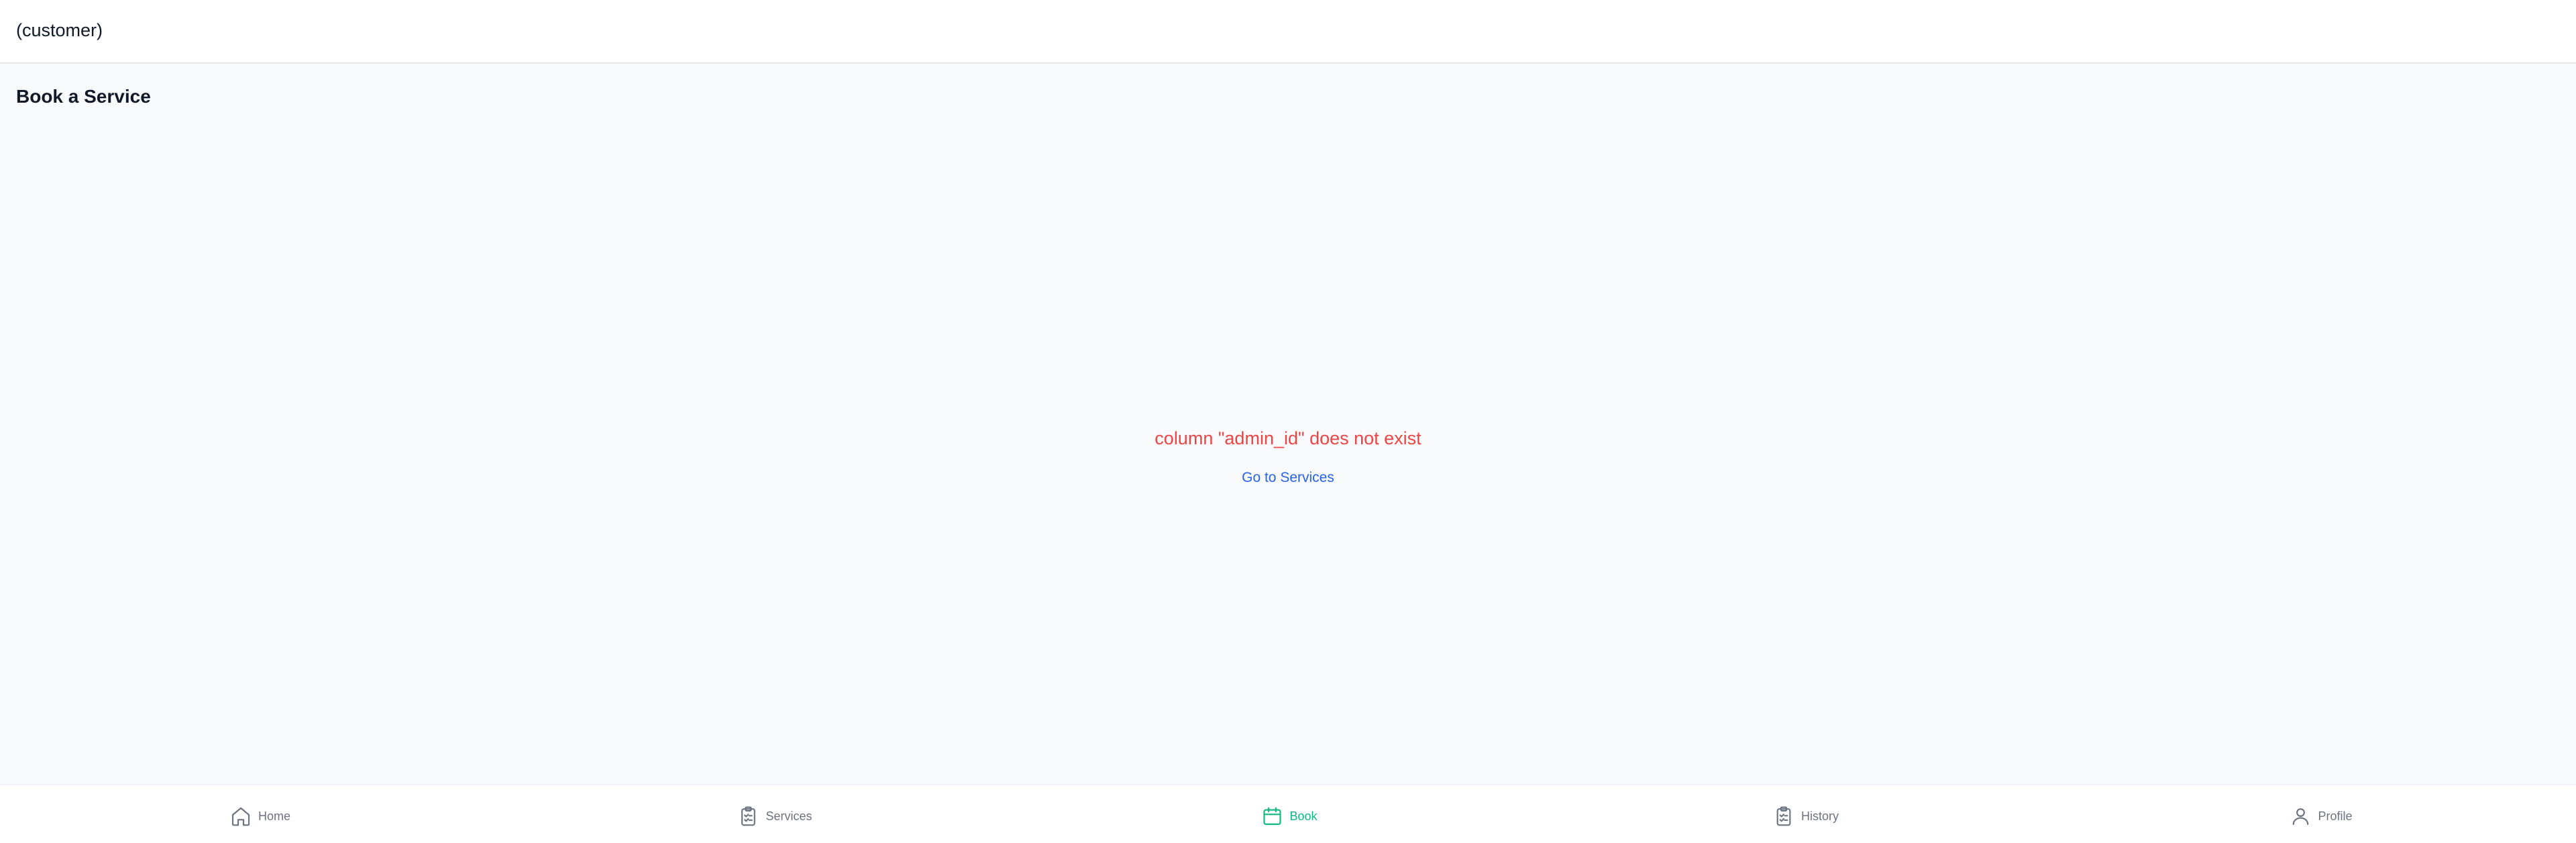 The image size is (2576, 843). What do you see at coordinates (1288, 32) in the screenshot?
I see `top-bar: (customer)` at bounding box center [1288, 32].